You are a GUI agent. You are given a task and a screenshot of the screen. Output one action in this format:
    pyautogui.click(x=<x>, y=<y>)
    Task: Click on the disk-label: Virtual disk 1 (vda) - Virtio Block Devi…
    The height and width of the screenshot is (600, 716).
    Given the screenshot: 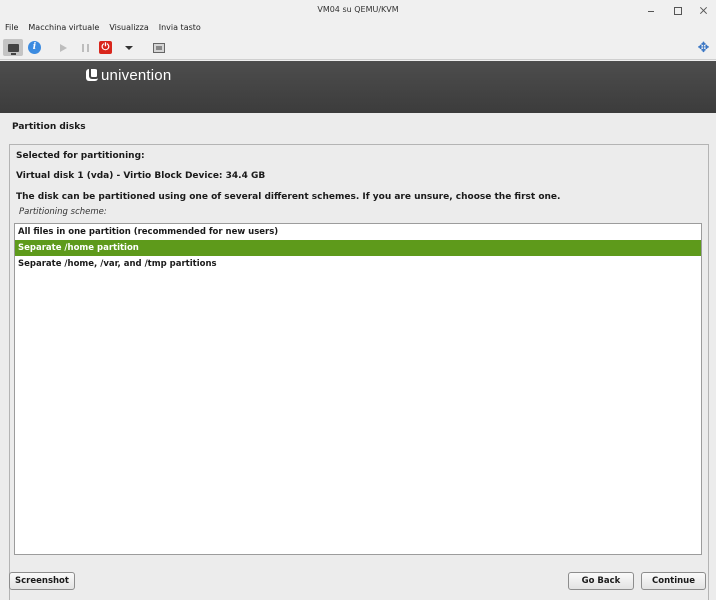 What is the action you would take?
    pyautogui.click(x=141, y=176)
    